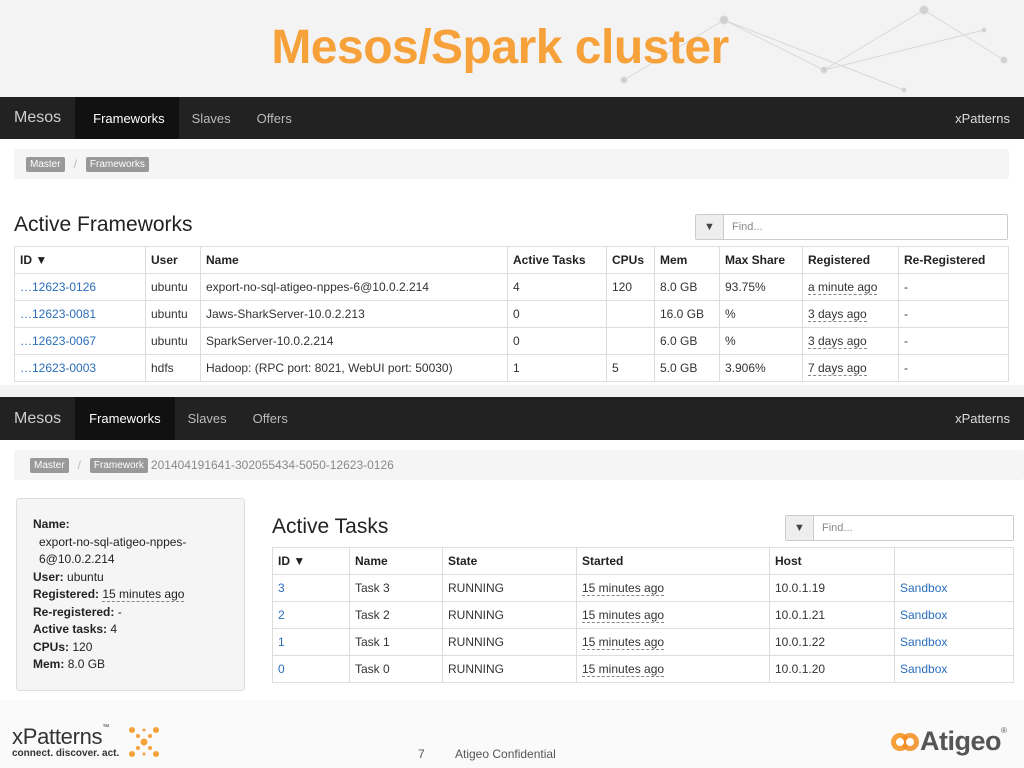 Image resolution: width=1024 pixels, height=768 pixels. What do you see at coordinates (281, 642) in the screenshot?
I see `task-id-link: 1` at bounding box center [281, 642].